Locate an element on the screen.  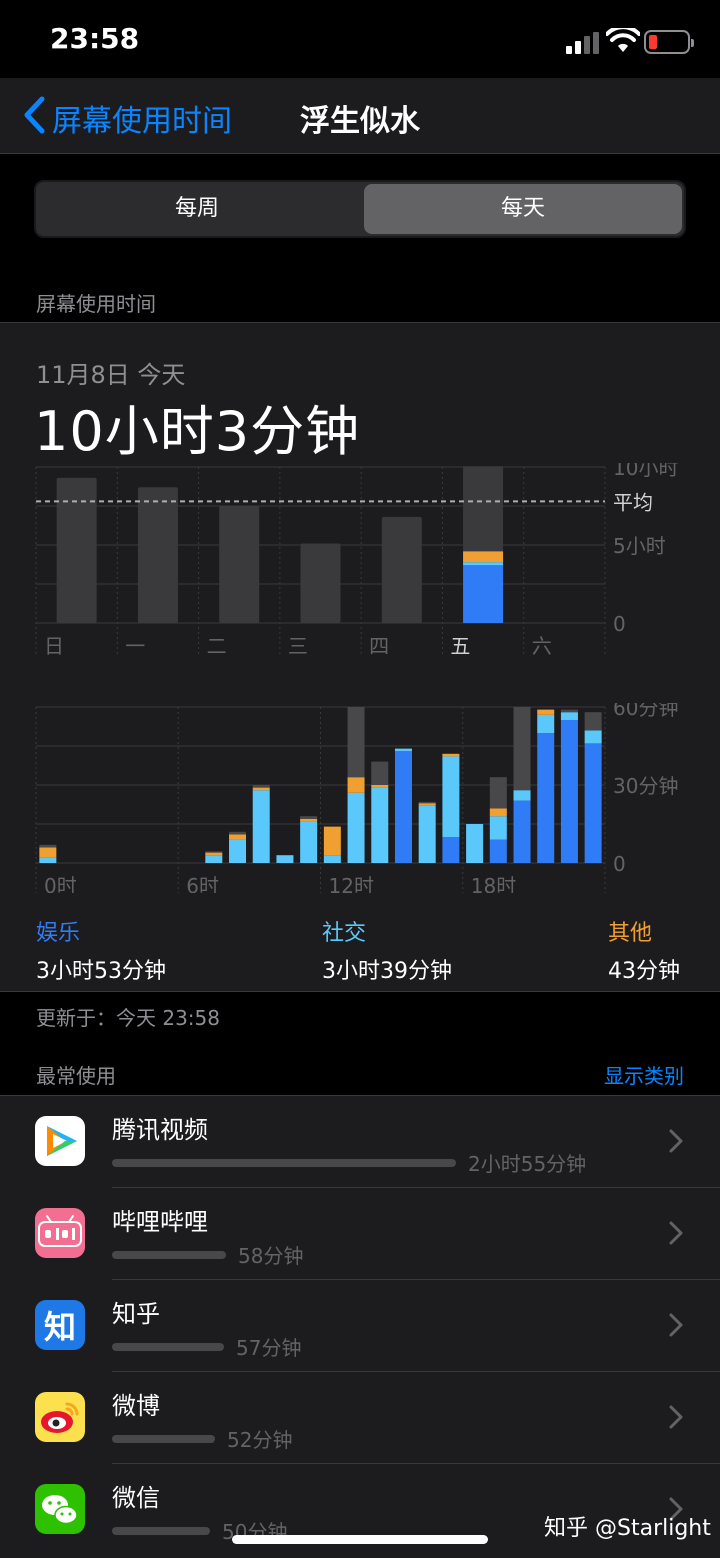
day-tick-label: 三 is located at coordinates (298, 646).